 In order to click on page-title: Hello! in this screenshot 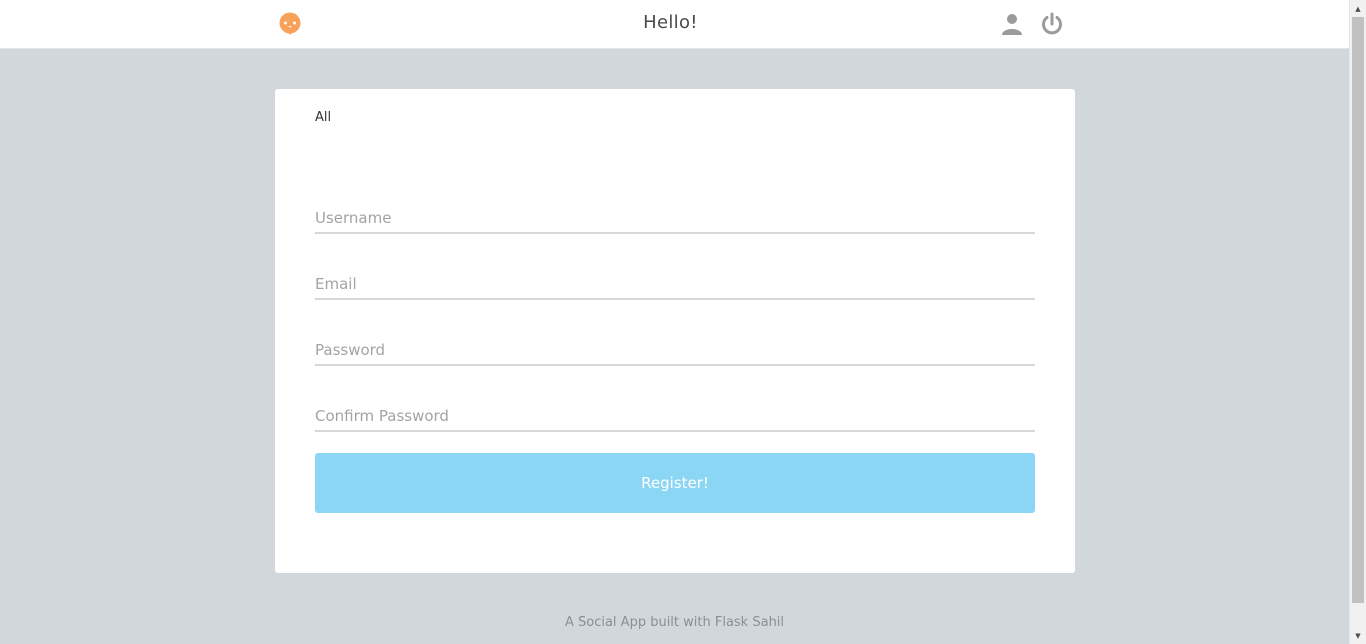, I will do `click(670, 22)`.